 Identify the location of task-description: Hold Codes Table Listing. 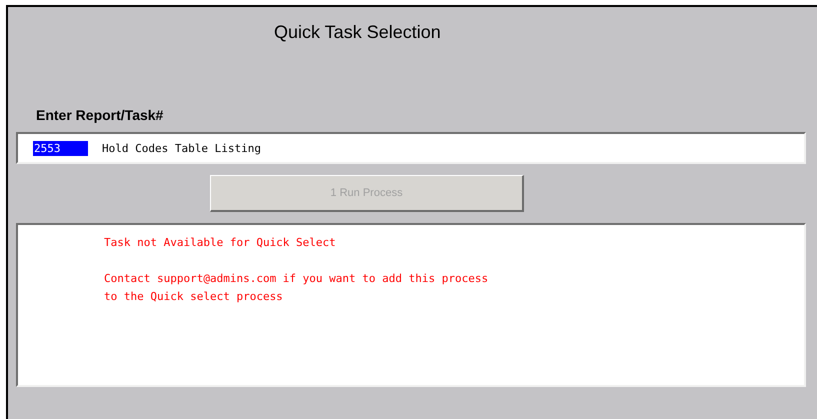
(181, 148).